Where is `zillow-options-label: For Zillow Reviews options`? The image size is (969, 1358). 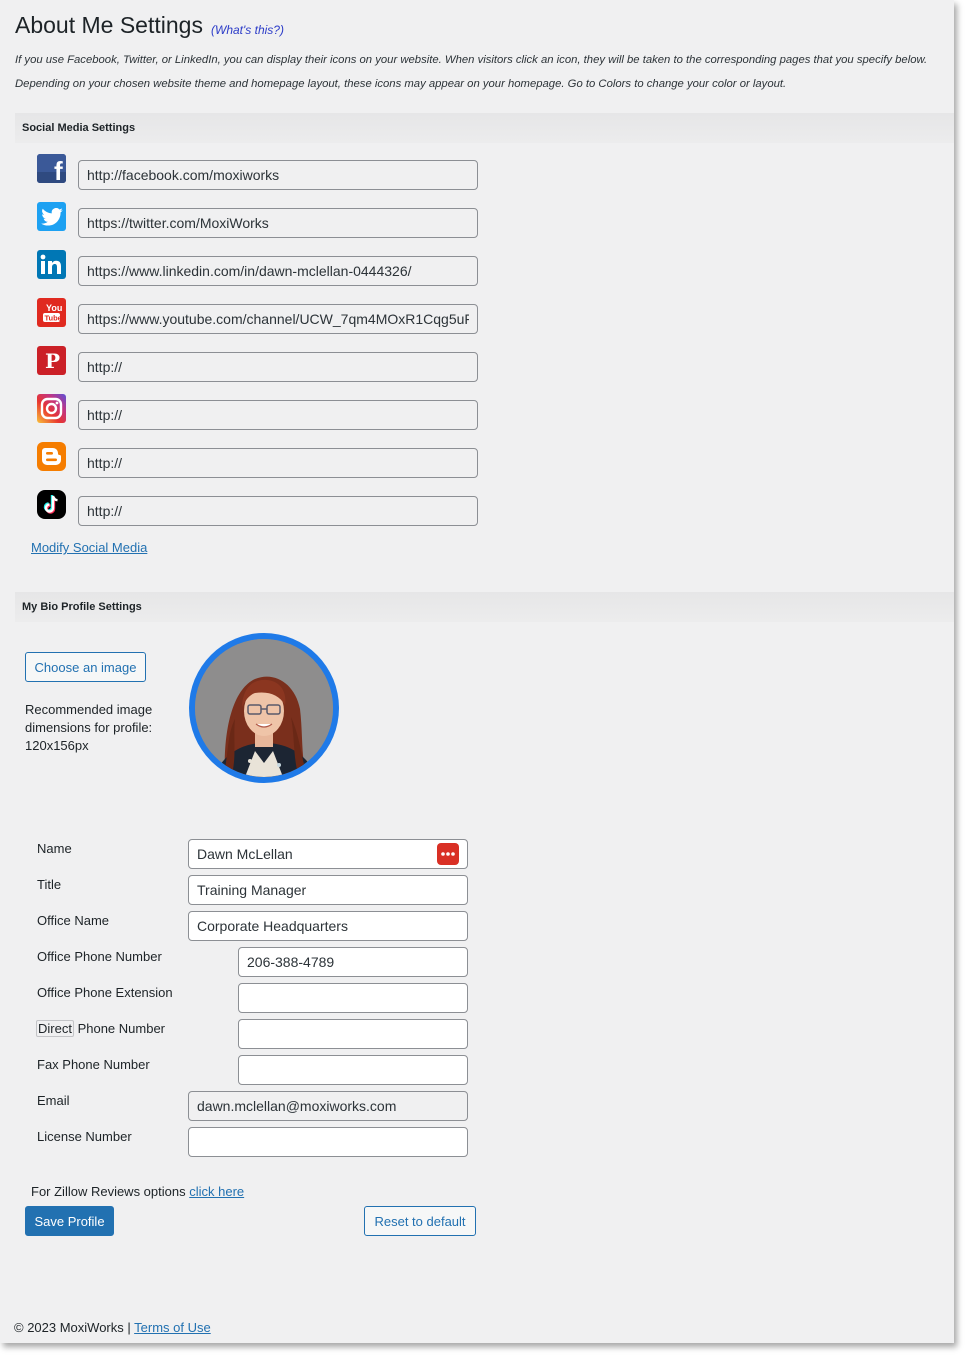
zillow-options-label: For Zillow Reviews options is located at coordinates (110, 1191).